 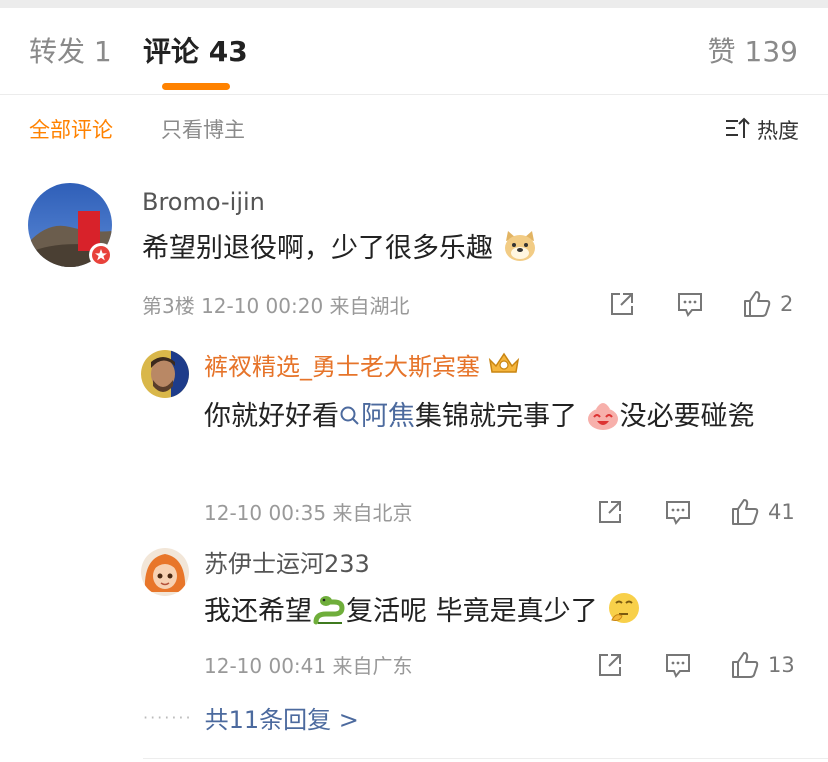 I want to click on search-icon, so click(x=350, y=416).